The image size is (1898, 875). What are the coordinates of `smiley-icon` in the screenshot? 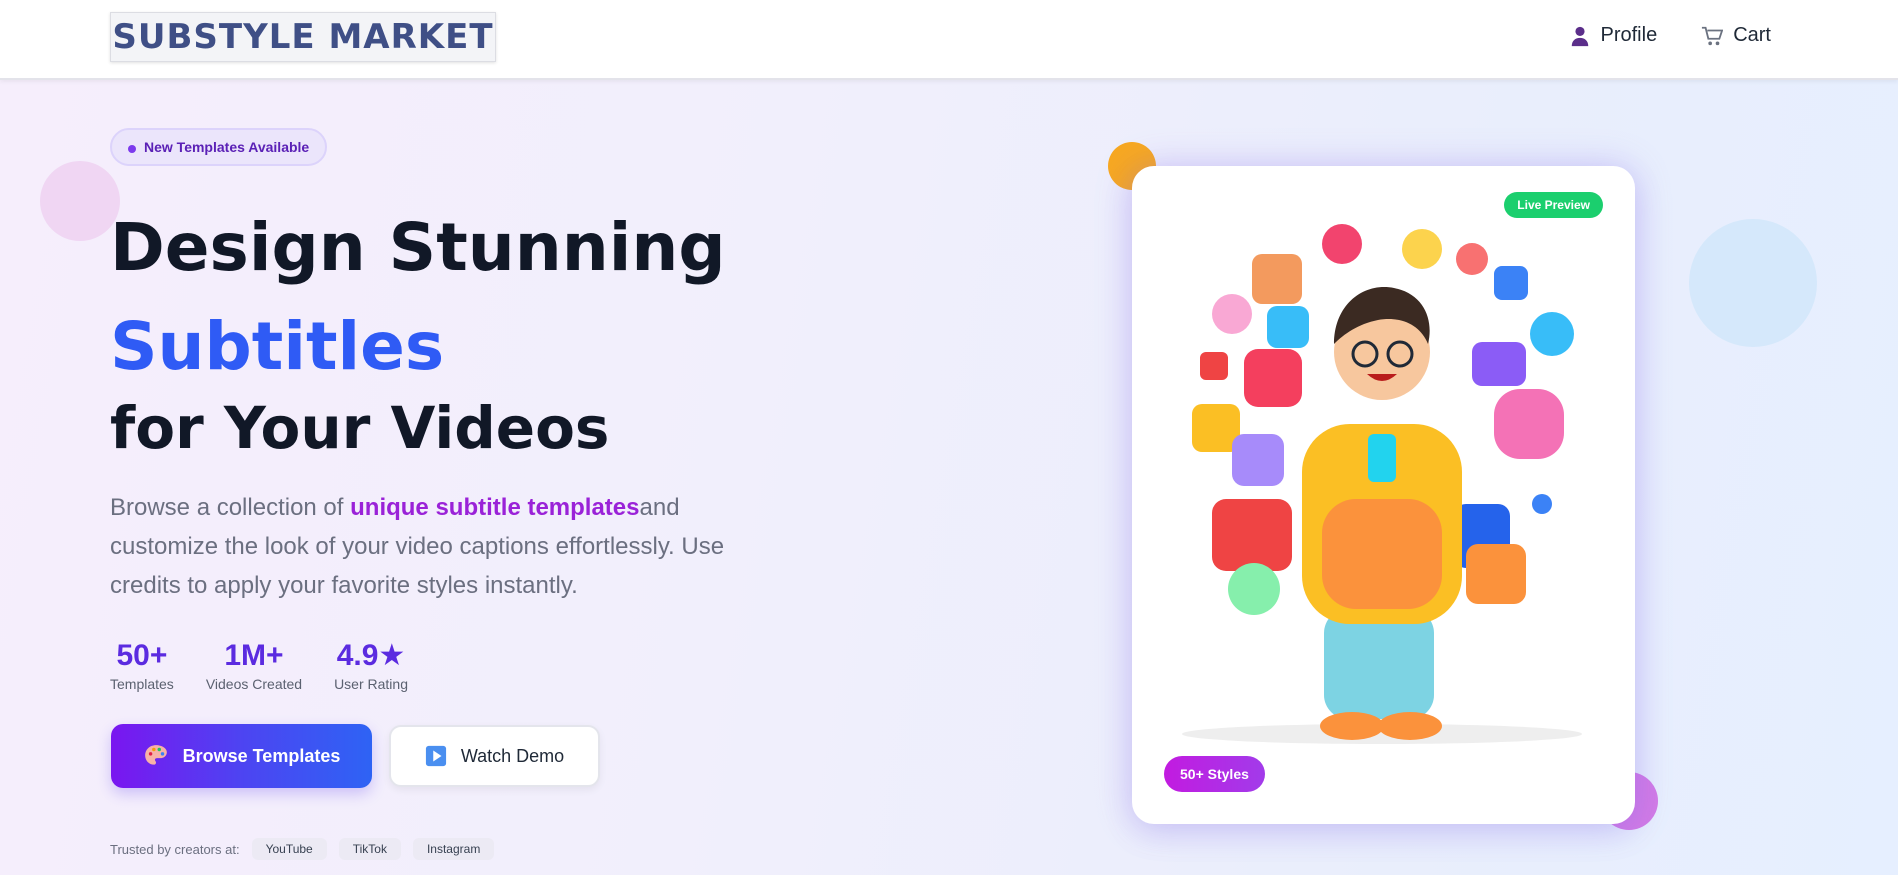 It's located at (1422, 249).